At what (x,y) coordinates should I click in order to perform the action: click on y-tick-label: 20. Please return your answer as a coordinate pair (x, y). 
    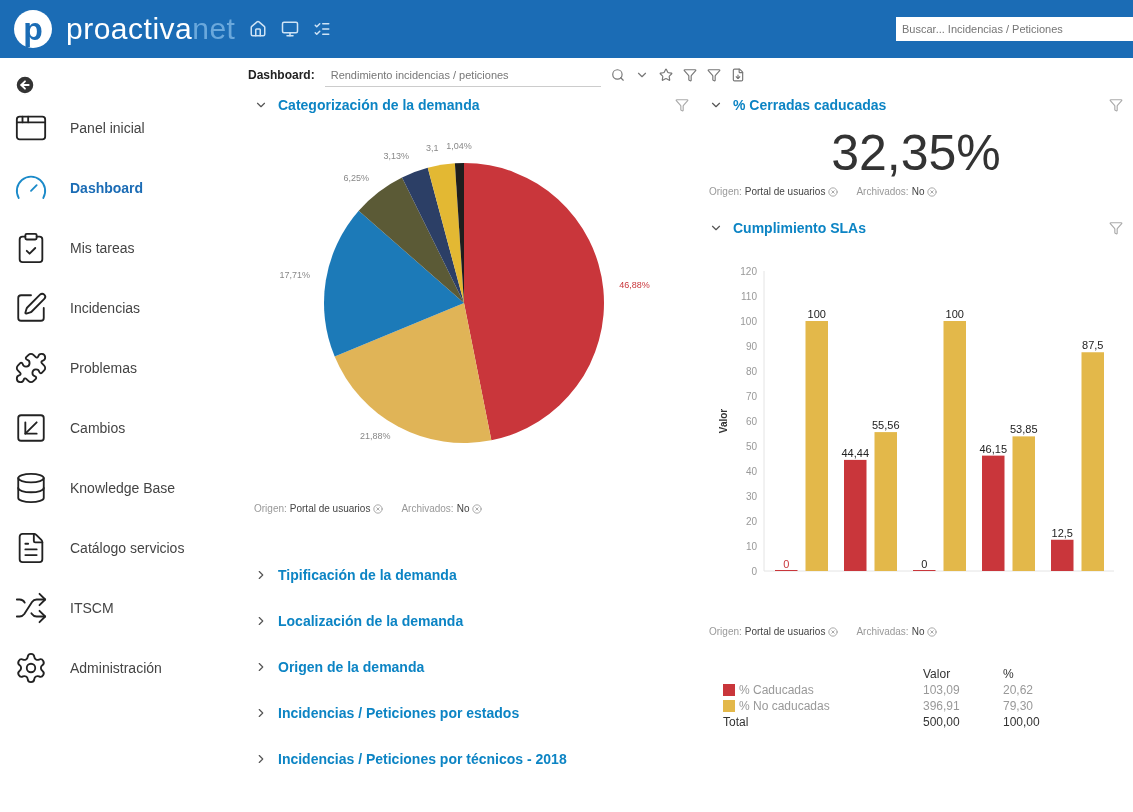
    Looking at the image, I should click on (751, 521).